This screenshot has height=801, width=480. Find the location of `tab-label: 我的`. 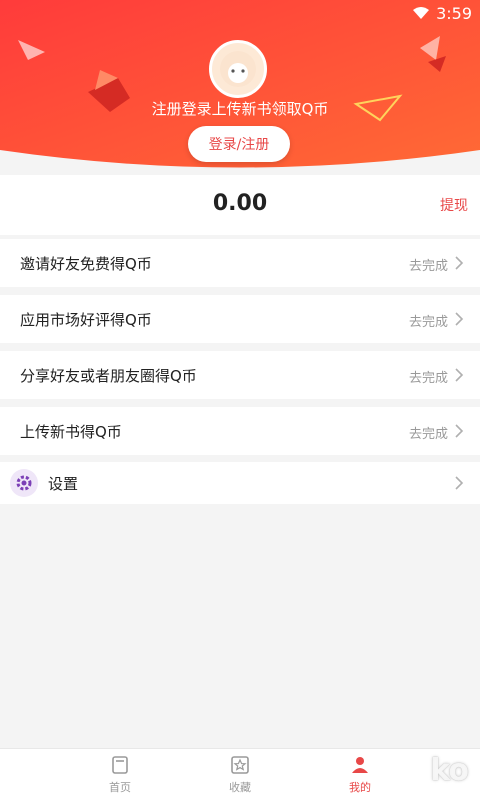

tab-label: 我的 is located at coordinates (360, 787).